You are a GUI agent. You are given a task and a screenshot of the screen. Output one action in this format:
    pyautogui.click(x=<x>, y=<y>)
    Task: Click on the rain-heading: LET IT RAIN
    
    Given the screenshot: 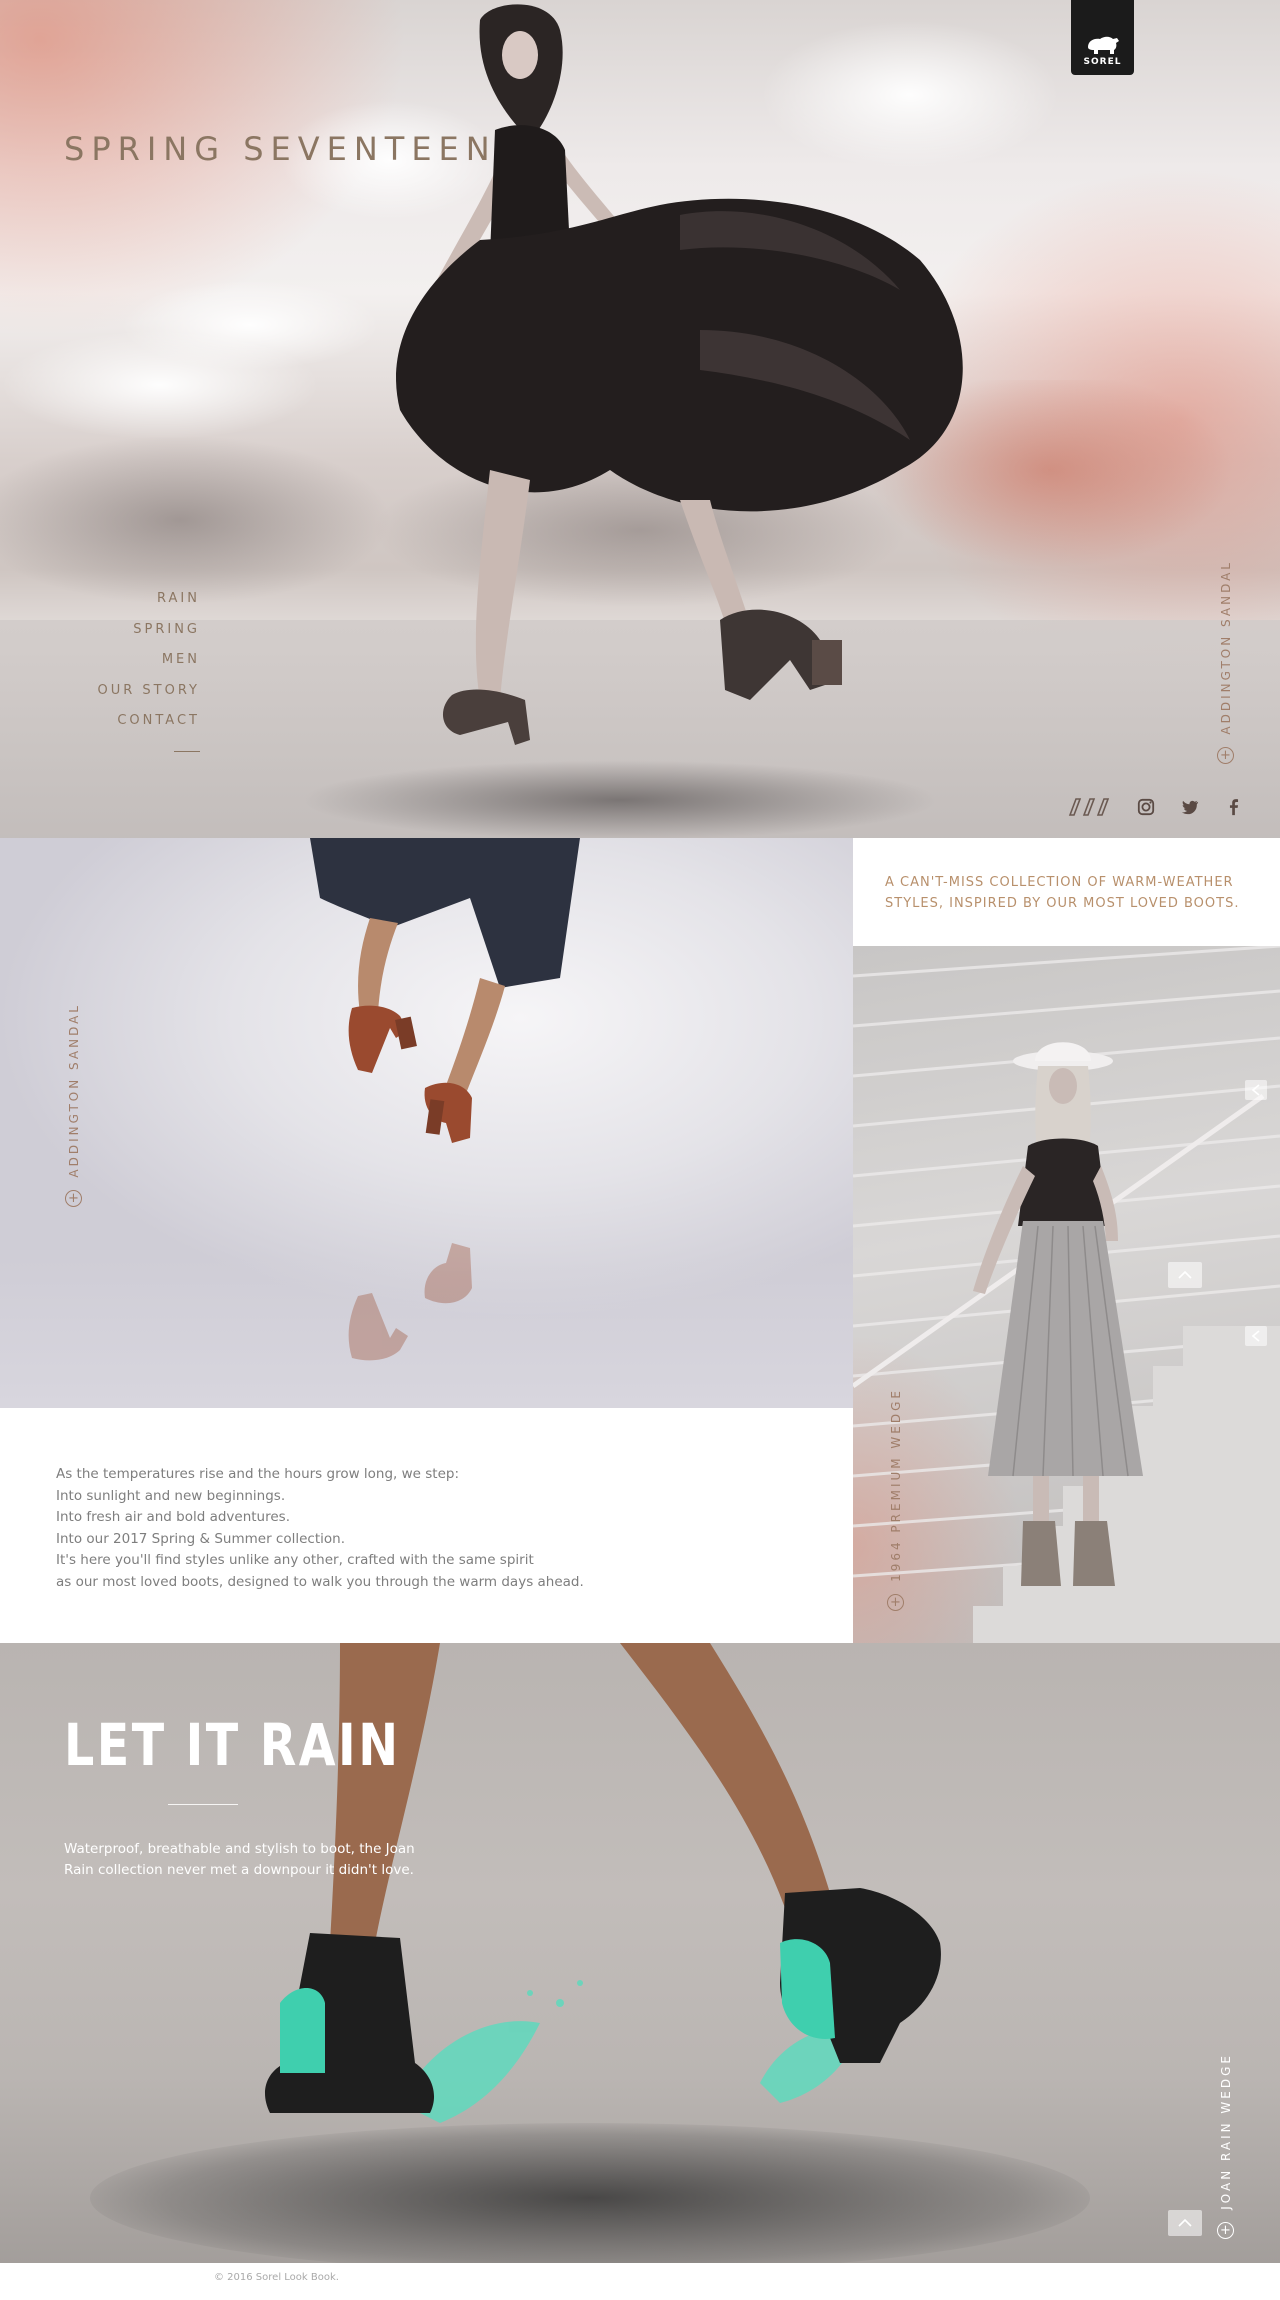 What is the action you would take?
    pyautogui.click(x=232, y=1745)
    